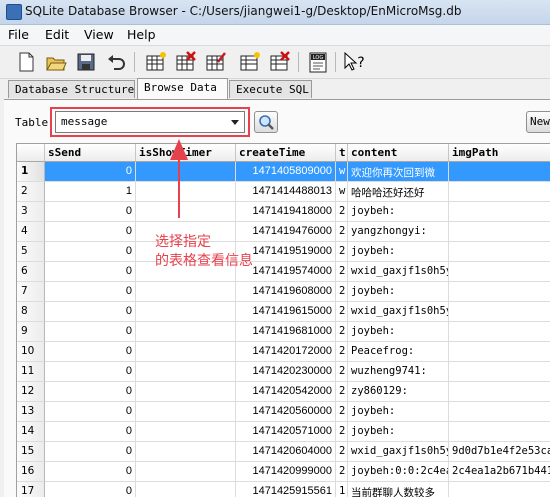  I want to click on cell-createtime: 1471420560000, so click(286, 412).